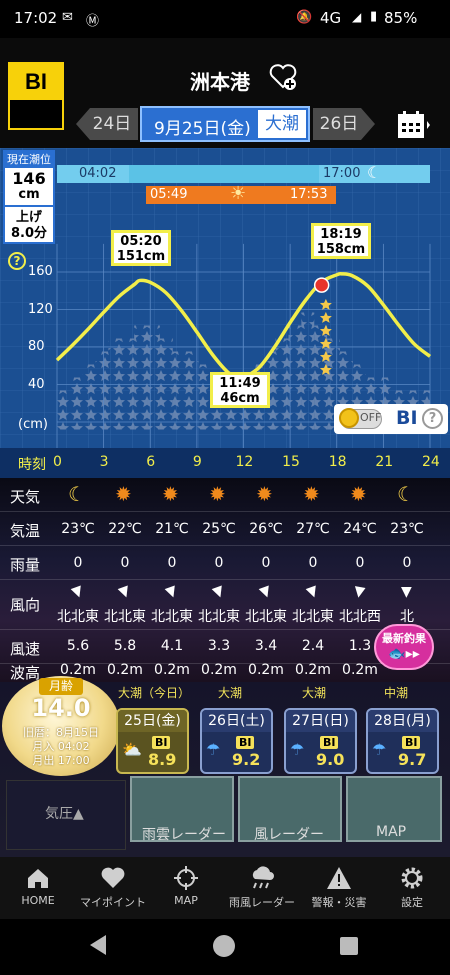 The height and width of the screenshot is (975, 450). I want to click on forecast-day-card: 28日(月) ☂ BI 9.7, so click(402, 741).